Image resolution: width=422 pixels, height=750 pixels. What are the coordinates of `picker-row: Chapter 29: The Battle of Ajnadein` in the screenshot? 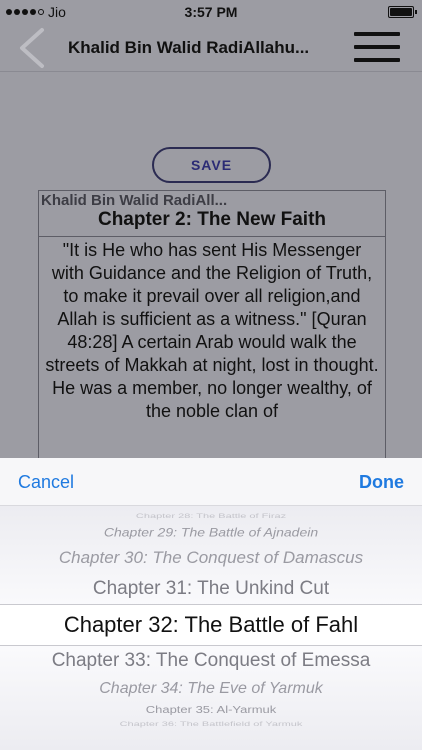 It's located at (211, 532).